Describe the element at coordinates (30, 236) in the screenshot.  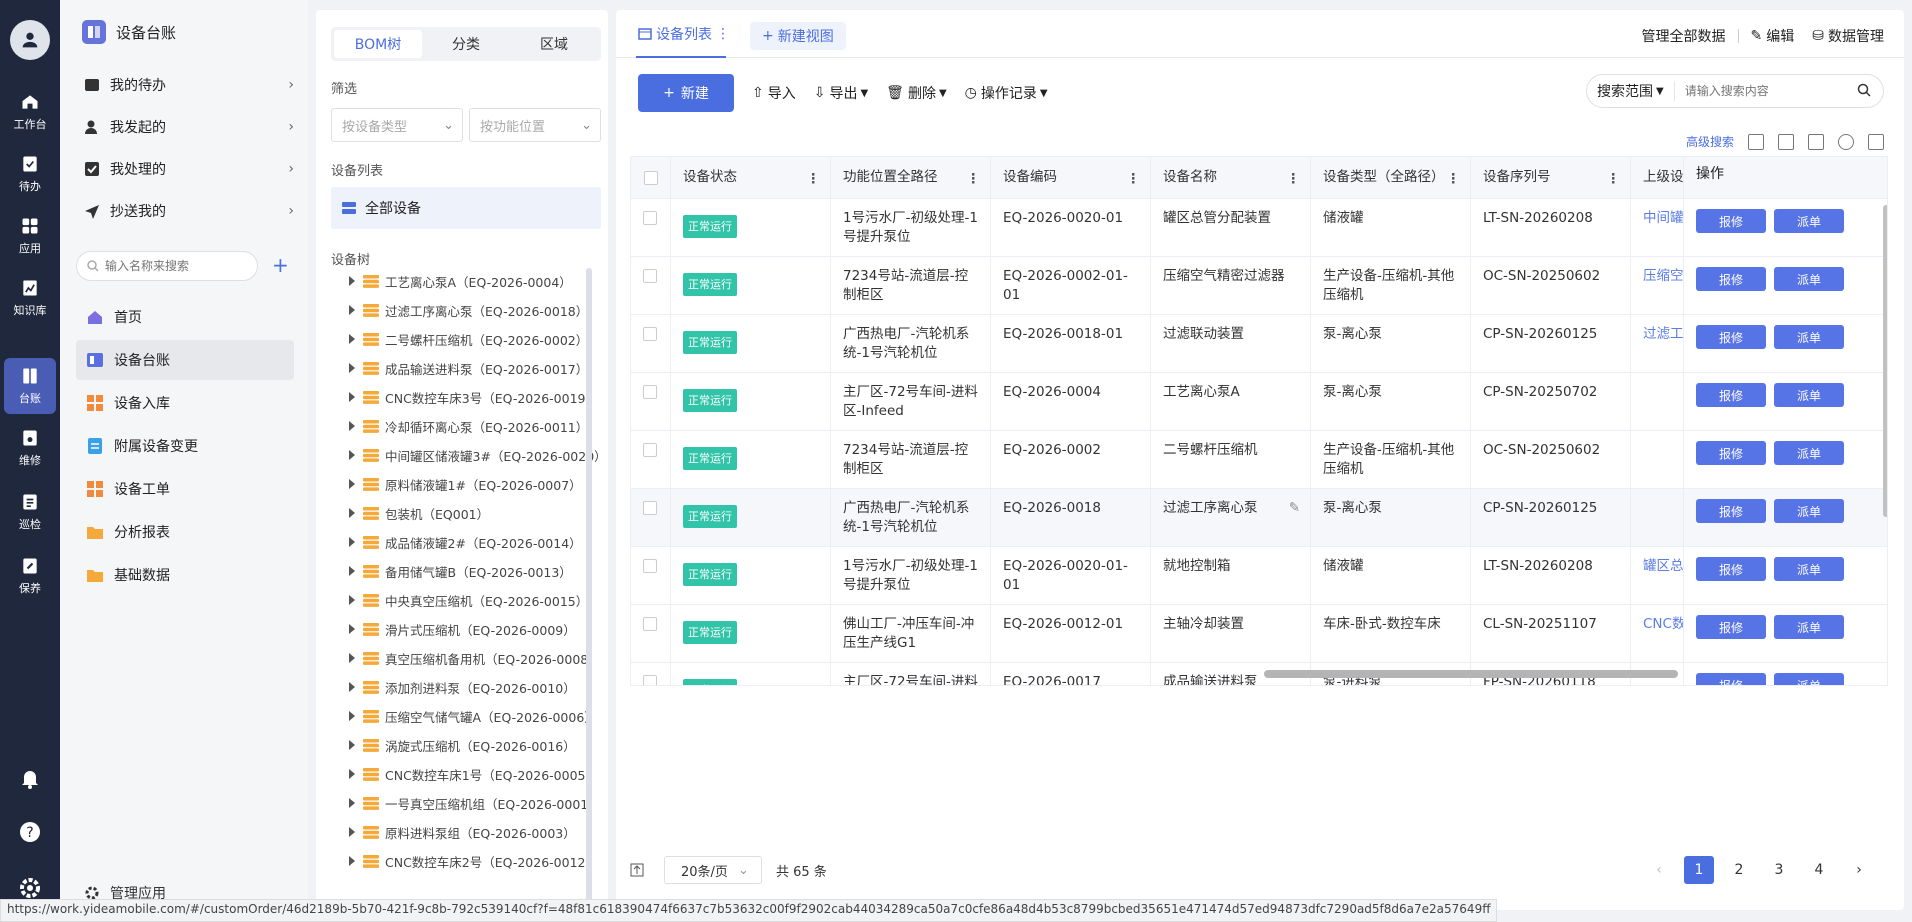
I see `rail-apps: 应用` at that location.